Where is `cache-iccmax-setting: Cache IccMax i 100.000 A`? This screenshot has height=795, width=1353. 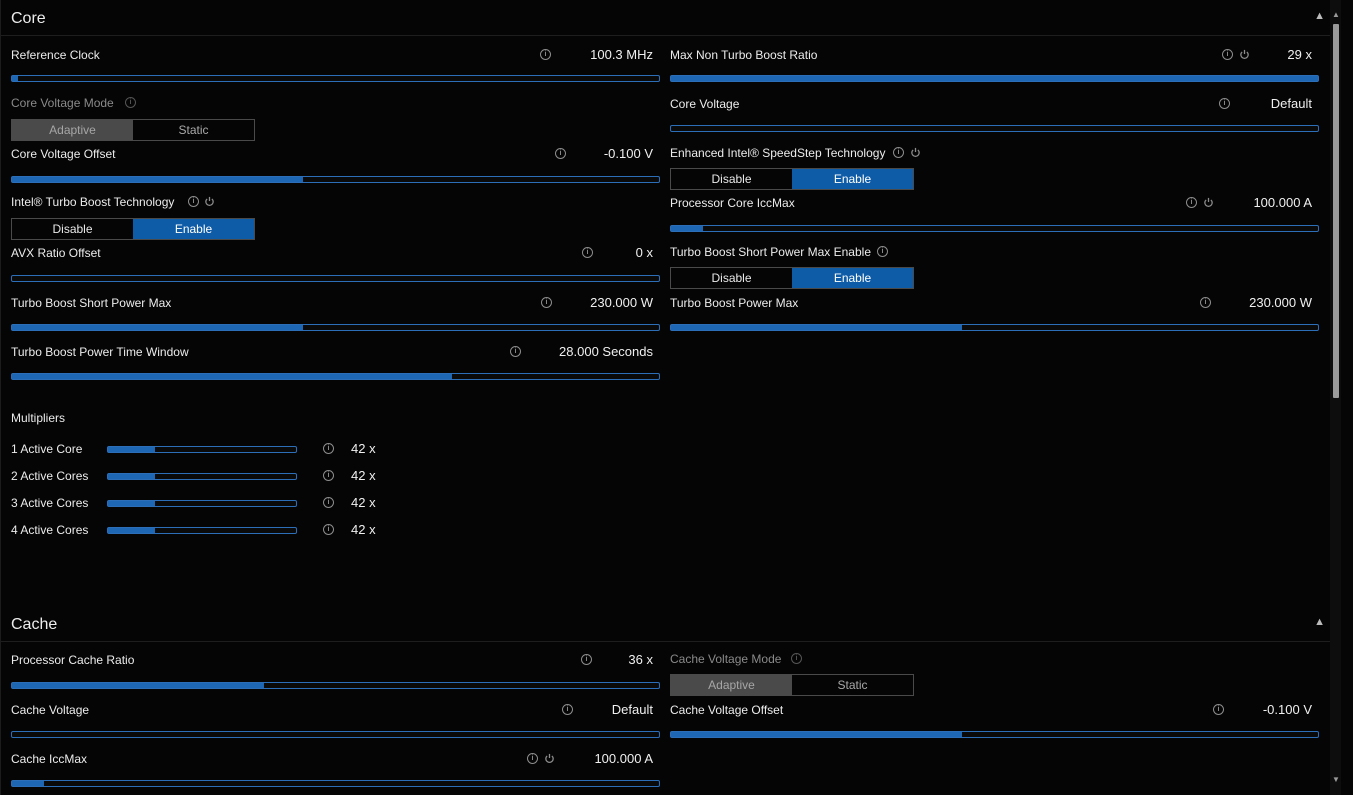
cache-iccmax-setting: Cache IccMax i 100.000 A is located at coordinates (336, 771).